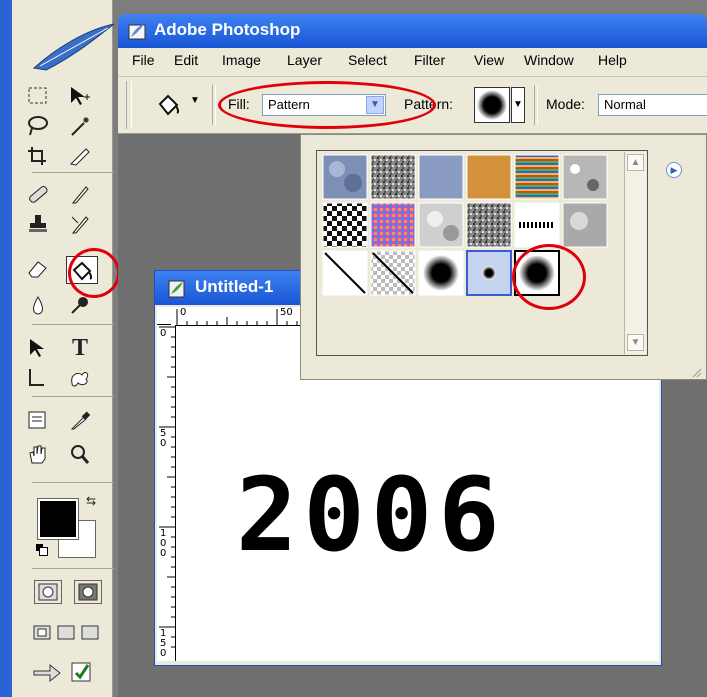  I want to click on photoshop-app-icon, so click(137, 32).